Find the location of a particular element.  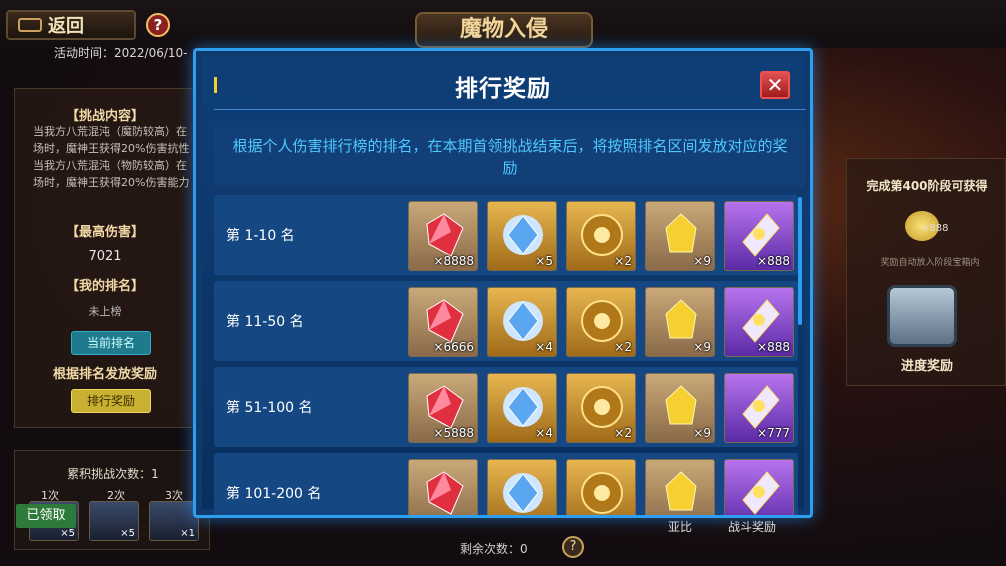

reward-by-rank-text: 根据排名发放奖励 is located at coordinates (104, 374).